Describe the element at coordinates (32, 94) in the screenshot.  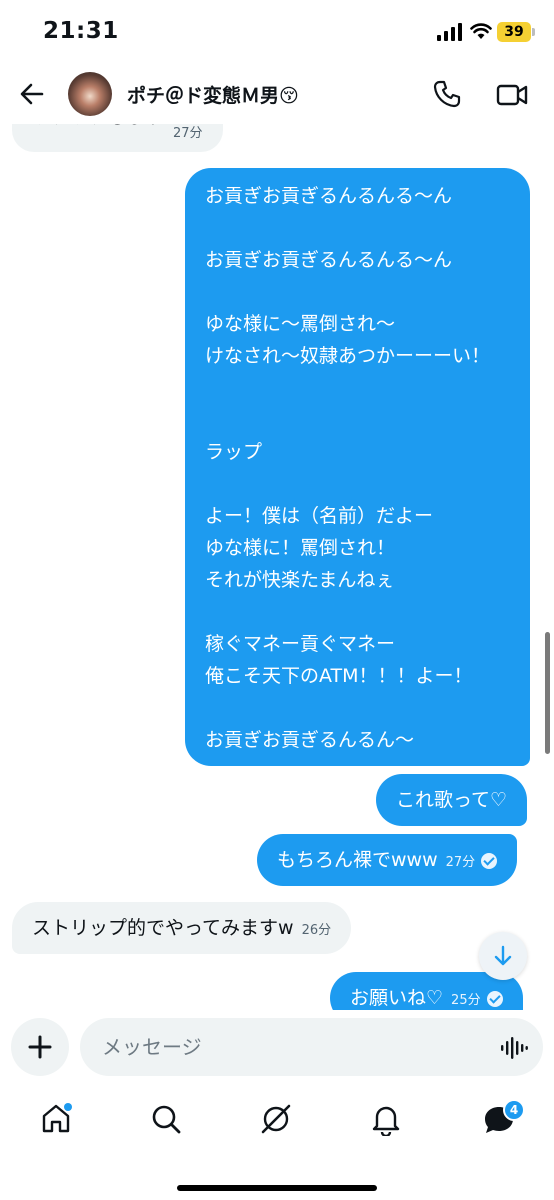
I see `back-arrow-icon` at that location.